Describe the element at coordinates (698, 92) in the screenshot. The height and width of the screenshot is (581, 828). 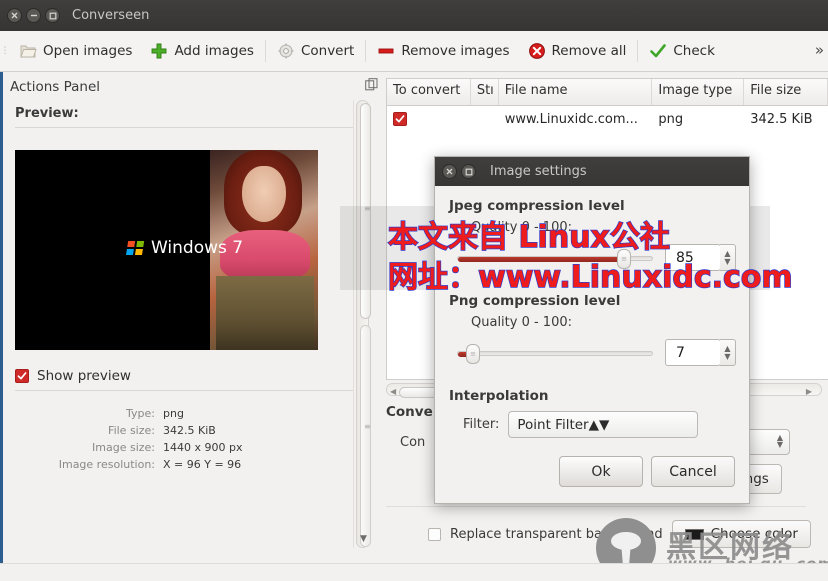
I see `column-header-image-type: Image type` at that location.